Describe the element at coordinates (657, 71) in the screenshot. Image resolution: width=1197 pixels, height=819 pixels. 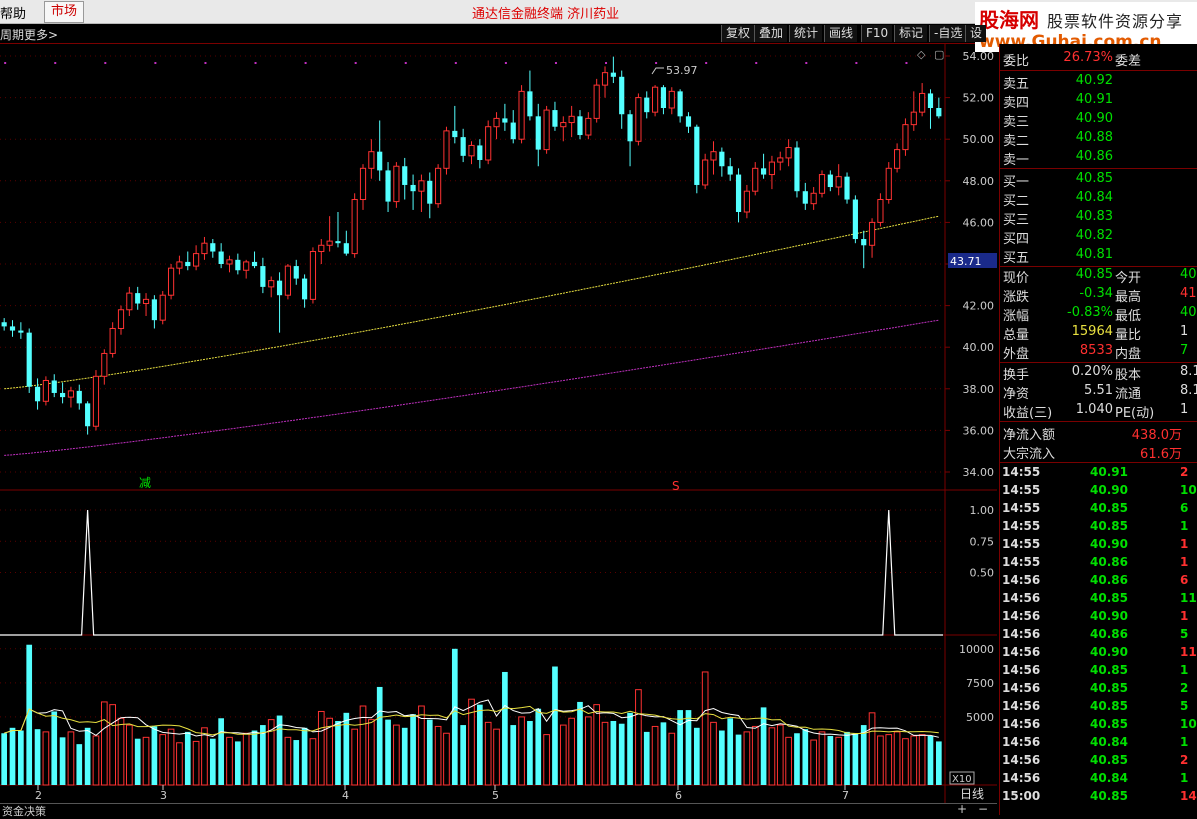
I see `peak-marker` at that location.